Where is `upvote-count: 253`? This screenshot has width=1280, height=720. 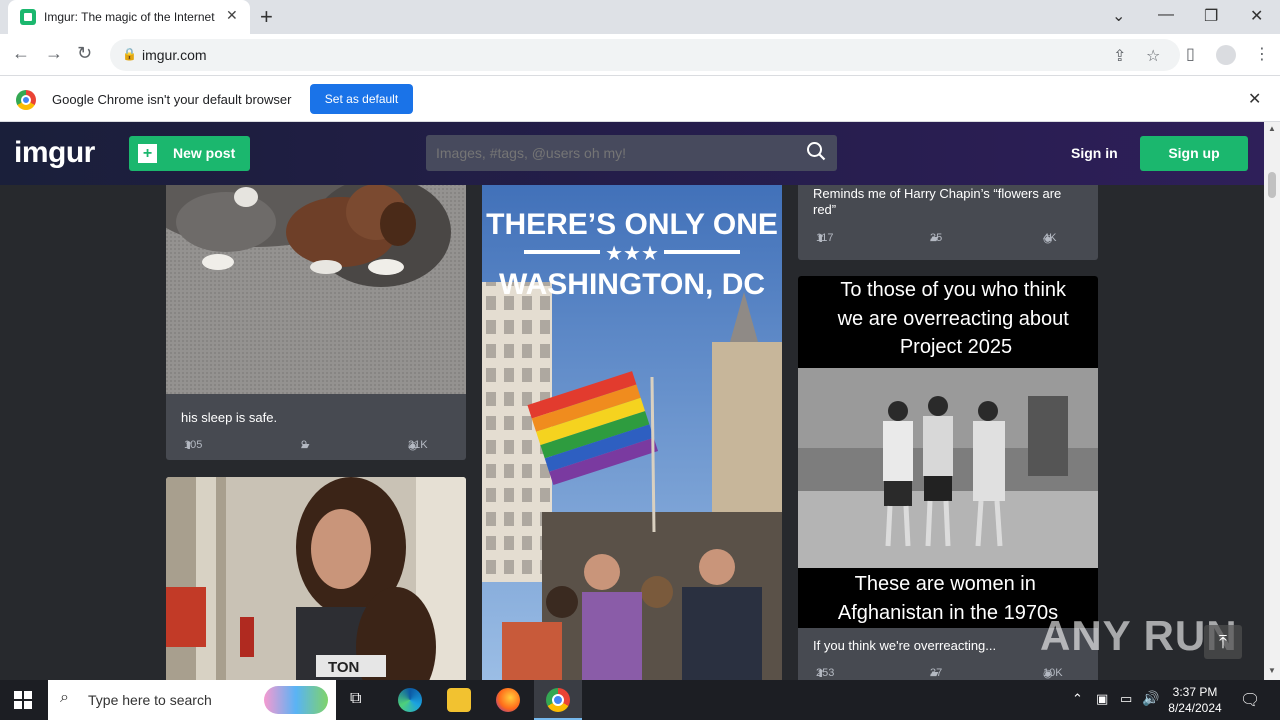 upvote-count: 253 is located at coordinates (825, 673).